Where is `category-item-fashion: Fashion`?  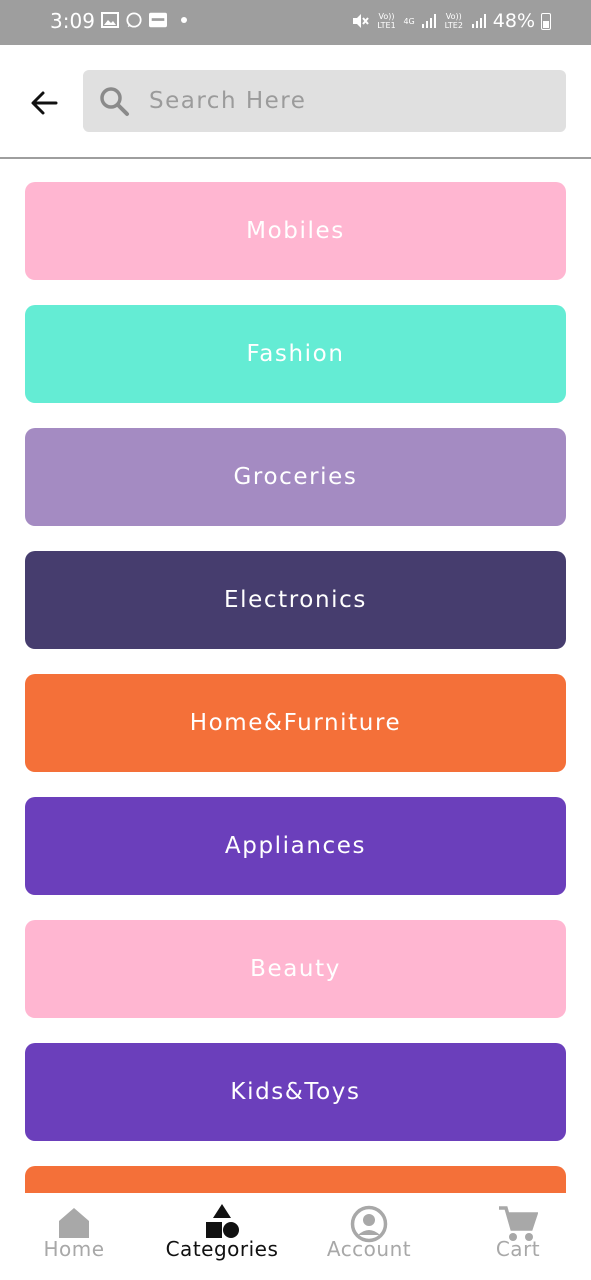
category-item-fashion: Fashion is located at coordinates (295, 354).